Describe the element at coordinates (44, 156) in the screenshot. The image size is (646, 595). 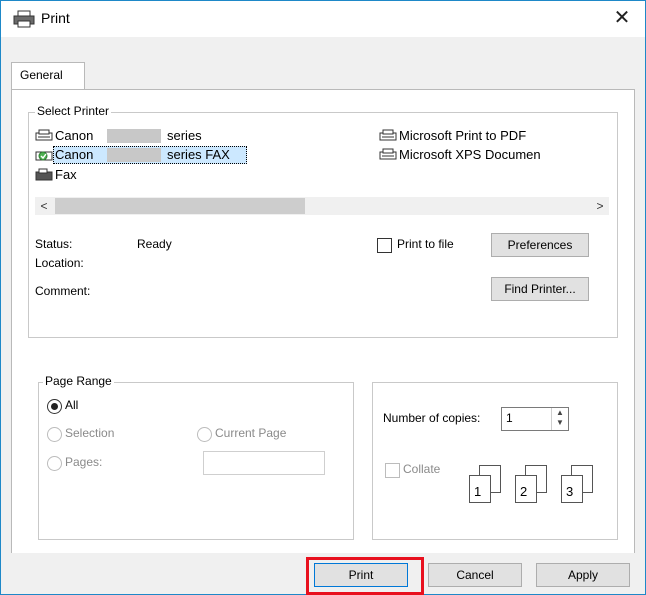
I see `fax-printer-icon` at that location.